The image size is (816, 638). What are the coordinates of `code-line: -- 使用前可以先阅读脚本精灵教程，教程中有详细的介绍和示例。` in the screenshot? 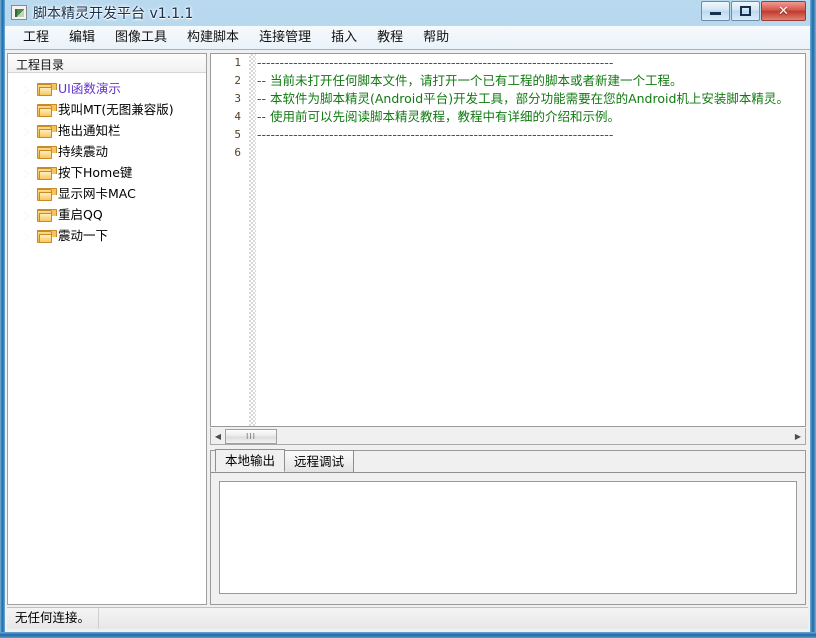 It's located at (438, 116).